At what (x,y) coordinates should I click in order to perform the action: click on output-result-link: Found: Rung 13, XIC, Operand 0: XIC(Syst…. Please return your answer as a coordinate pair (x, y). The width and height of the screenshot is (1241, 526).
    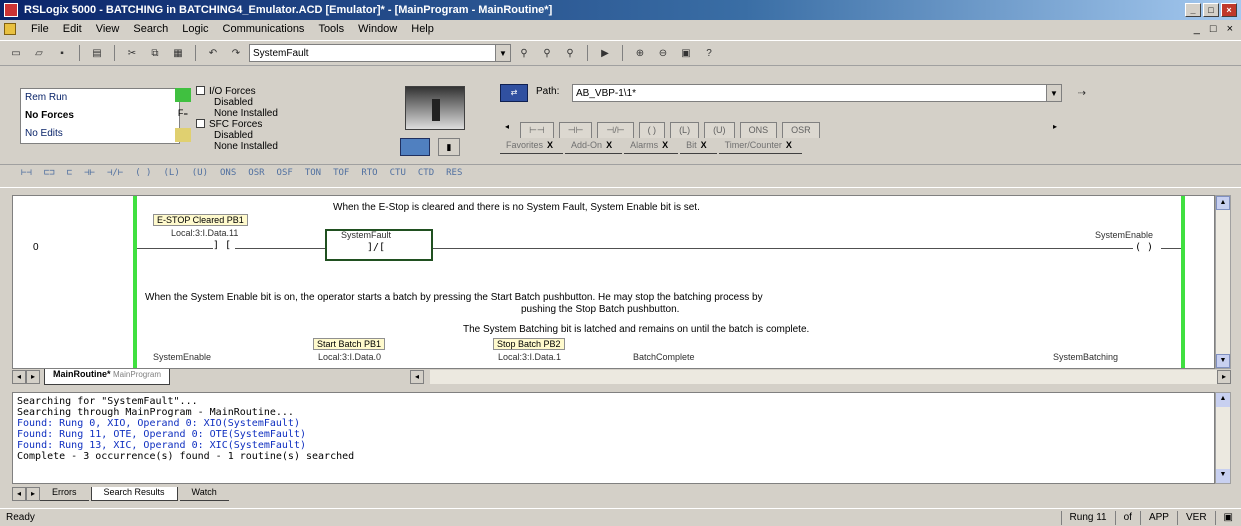
    Looking at the image, I should click on (613, 445).